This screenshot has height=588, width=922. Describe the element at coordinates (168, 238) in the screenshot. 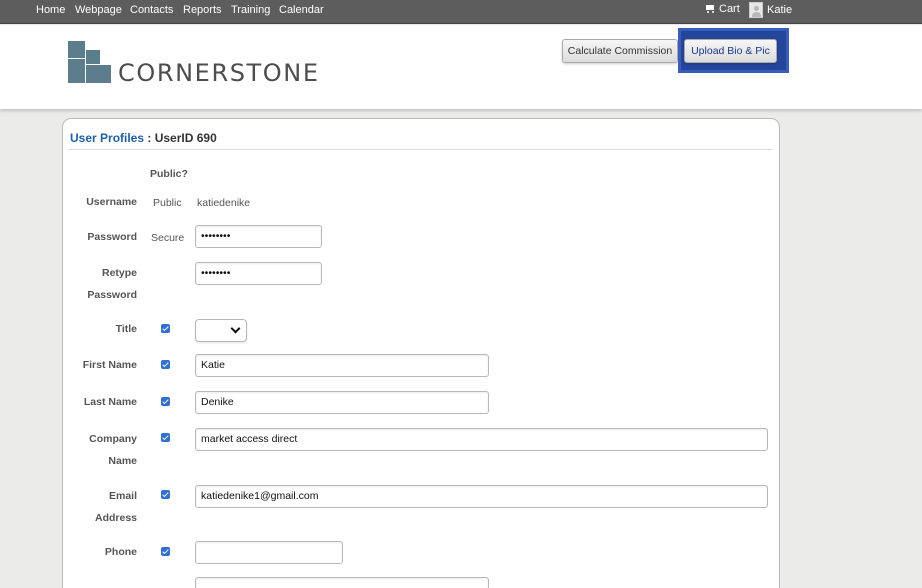

I see `password-visibility: Secure` at that location.